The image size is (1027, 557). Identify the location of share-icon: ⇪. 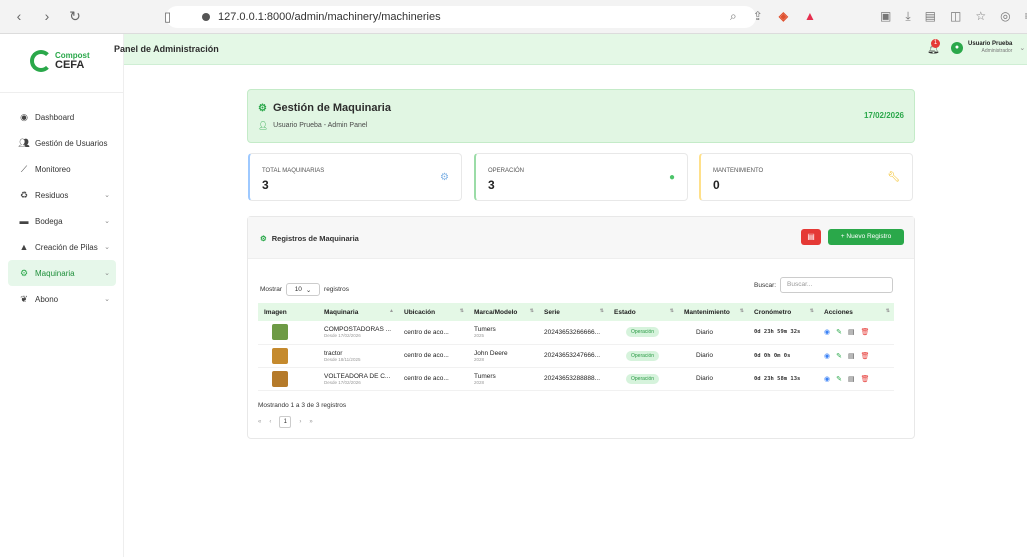
(758, 16).